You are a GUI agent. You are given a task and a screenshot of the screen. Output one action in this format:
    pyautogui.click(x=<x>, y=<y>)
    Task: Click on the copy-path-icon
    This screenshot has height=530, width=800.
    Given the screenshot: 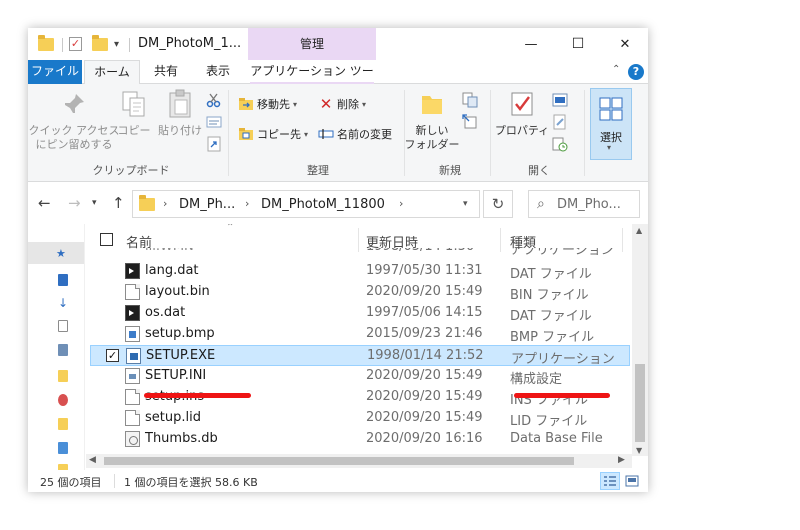 What is the action you would take?
    pyautogui.click(x=214, y=122)
    